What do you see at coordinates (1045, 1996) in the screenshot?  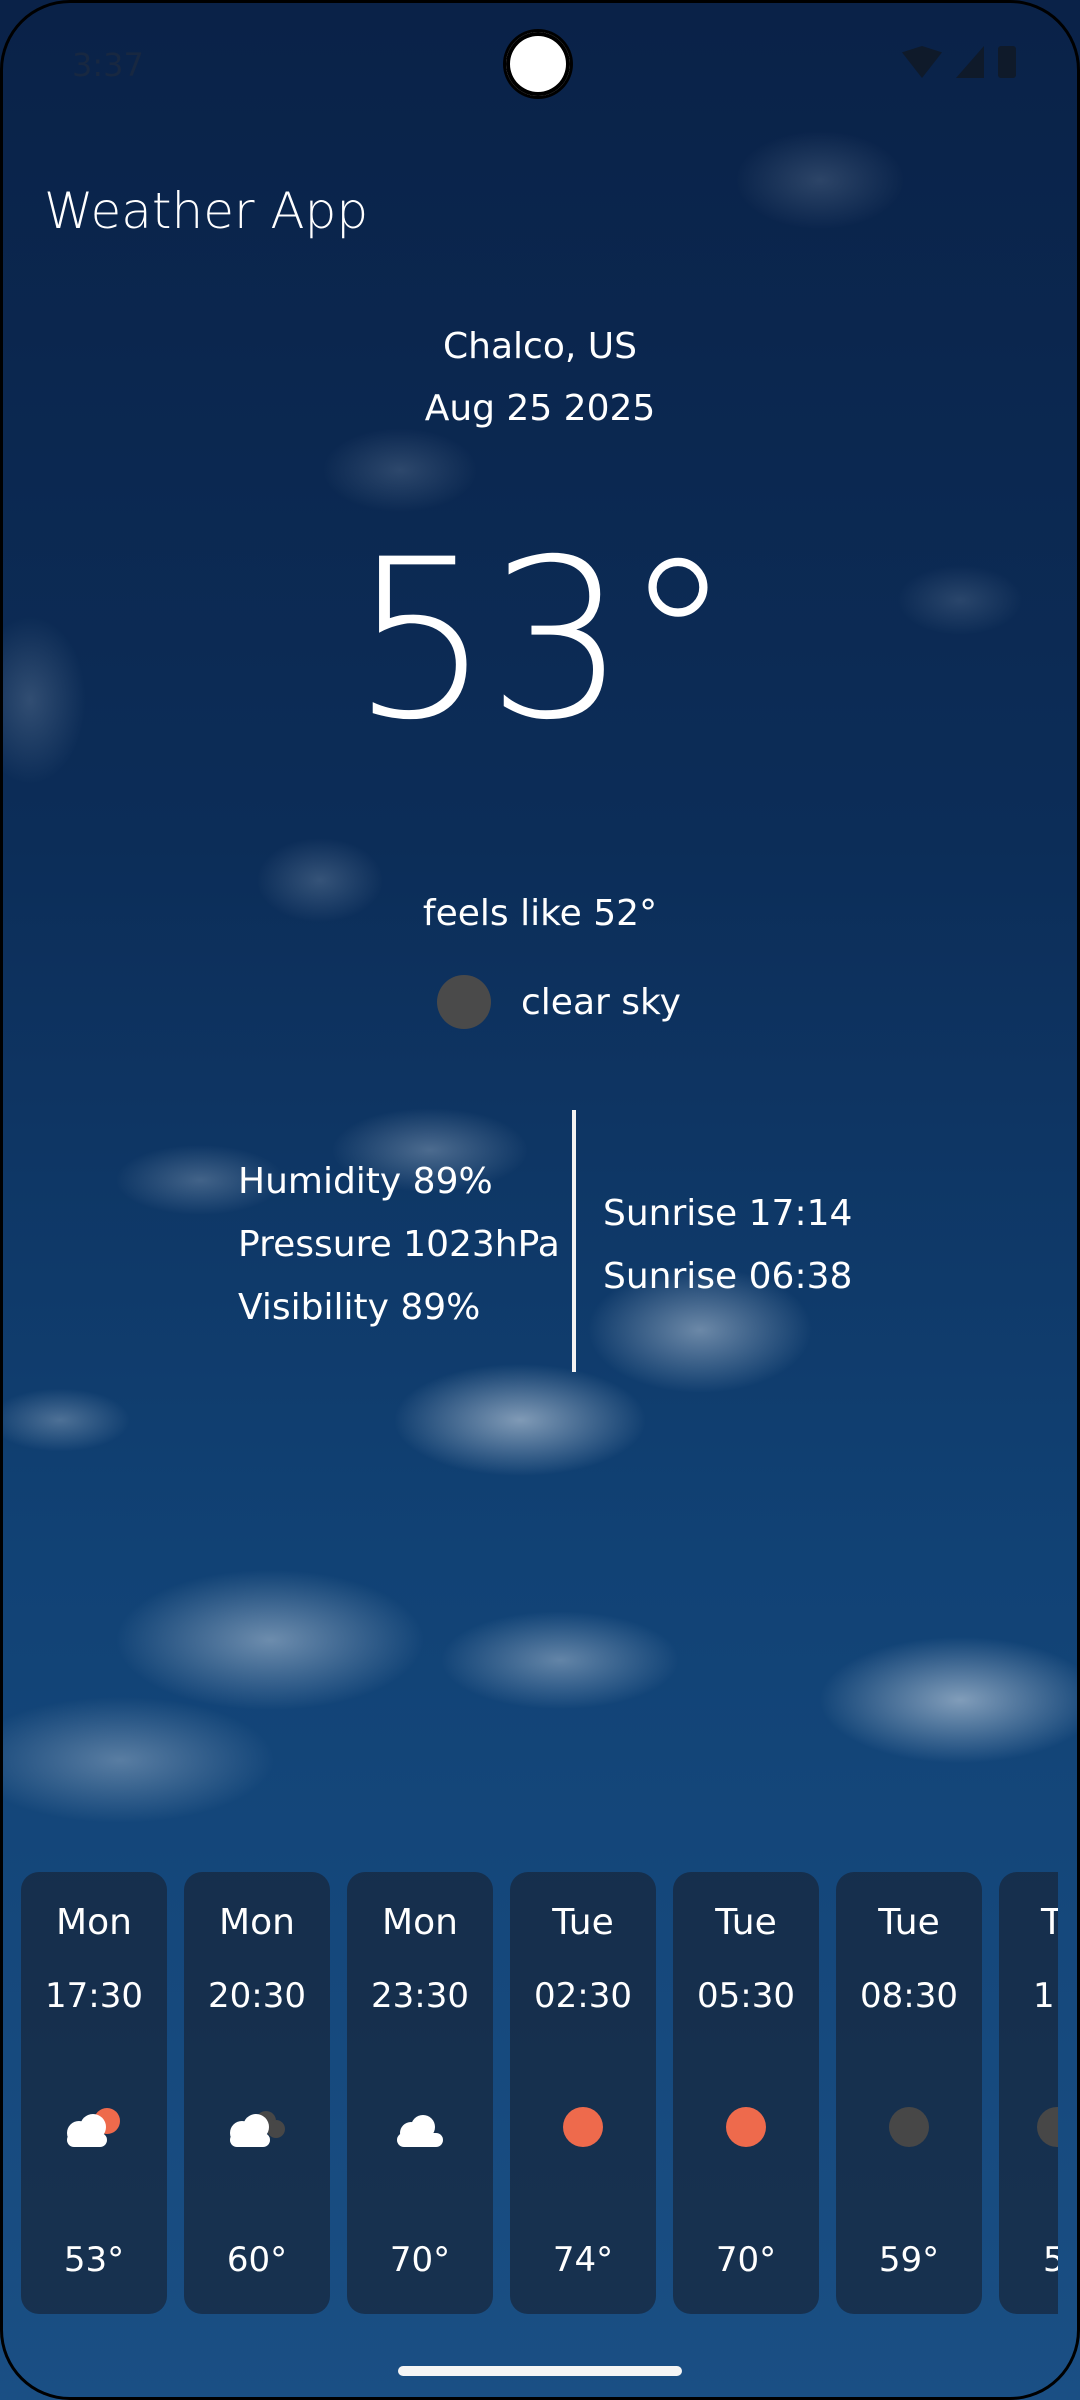 I see `forecast-time: 11` at bounding box center [1045, 1996].